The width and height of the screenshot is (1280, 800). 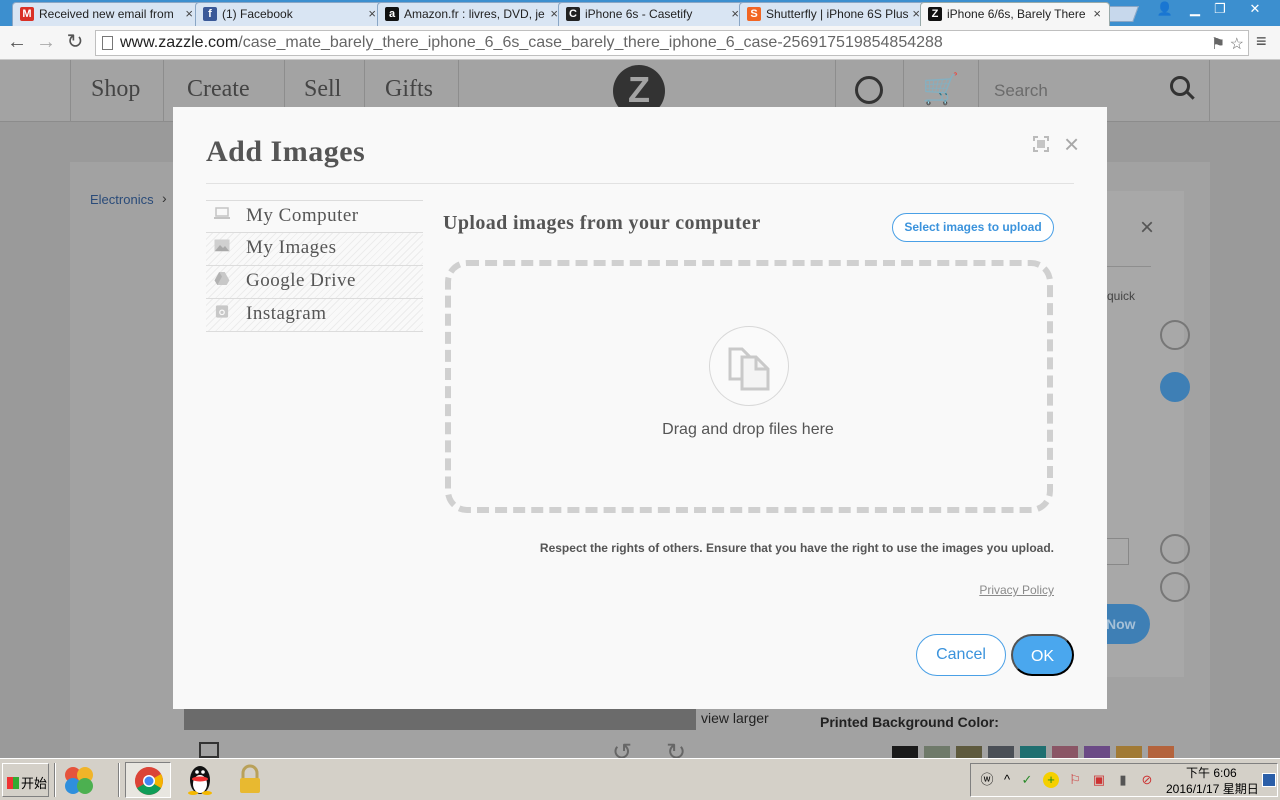 I want to click on laptop-icon, so click(x=222, y=213).